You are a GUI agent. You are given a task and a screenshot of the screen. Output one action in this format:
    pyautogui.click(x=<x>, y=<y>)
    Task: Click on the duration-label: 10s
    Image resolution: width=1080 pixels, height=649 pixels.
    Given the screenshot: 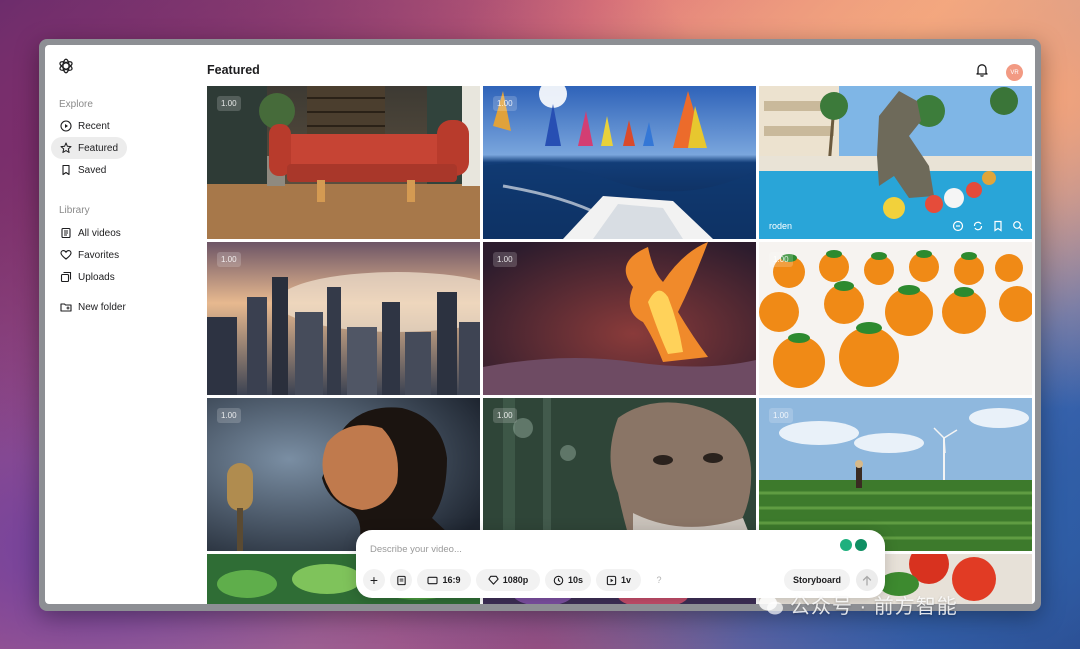 What is the action you would take?
    pyautogui.click(x=575, y=580)
    